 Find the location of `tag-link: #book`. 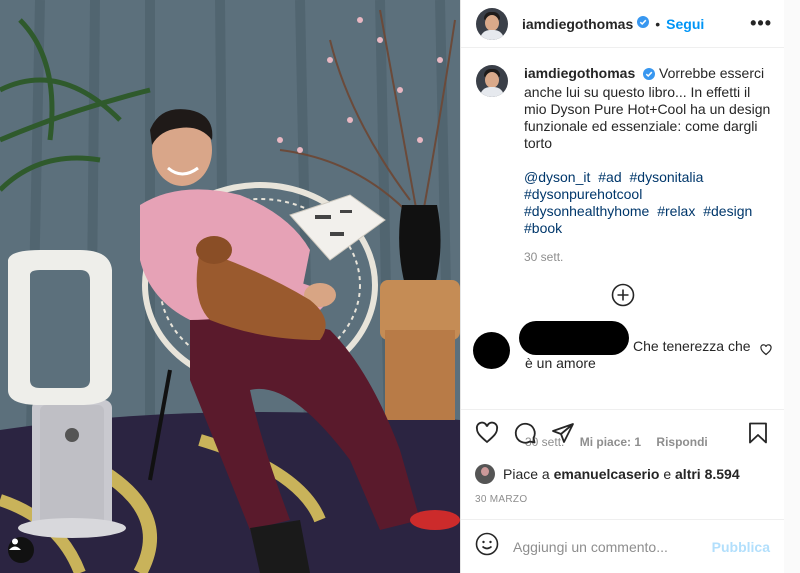

tag-link: #book is located at coordinates (543, 228).